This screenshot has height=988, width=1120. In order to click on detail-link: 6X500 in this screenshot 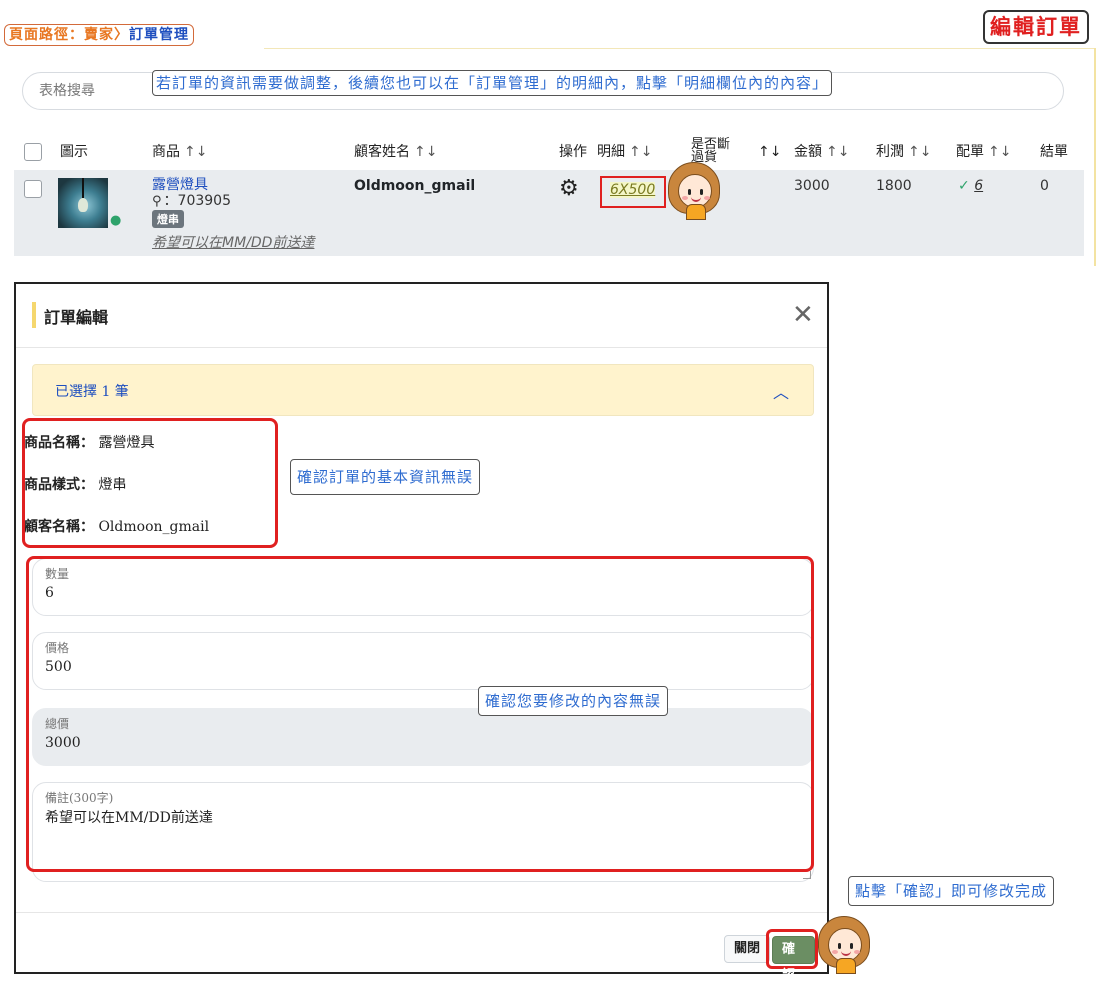, I will do `click(633, 190)`.